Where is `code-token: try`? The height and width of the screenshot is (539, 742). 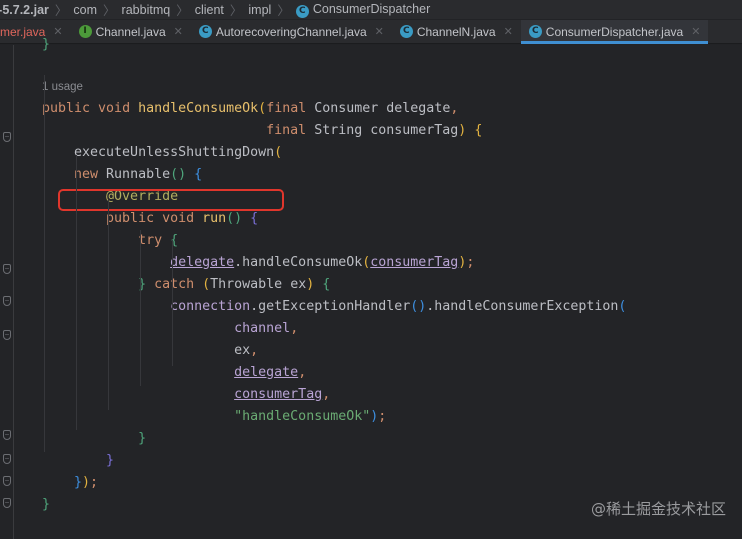
code-token: try is located at coordinates (106, 240).